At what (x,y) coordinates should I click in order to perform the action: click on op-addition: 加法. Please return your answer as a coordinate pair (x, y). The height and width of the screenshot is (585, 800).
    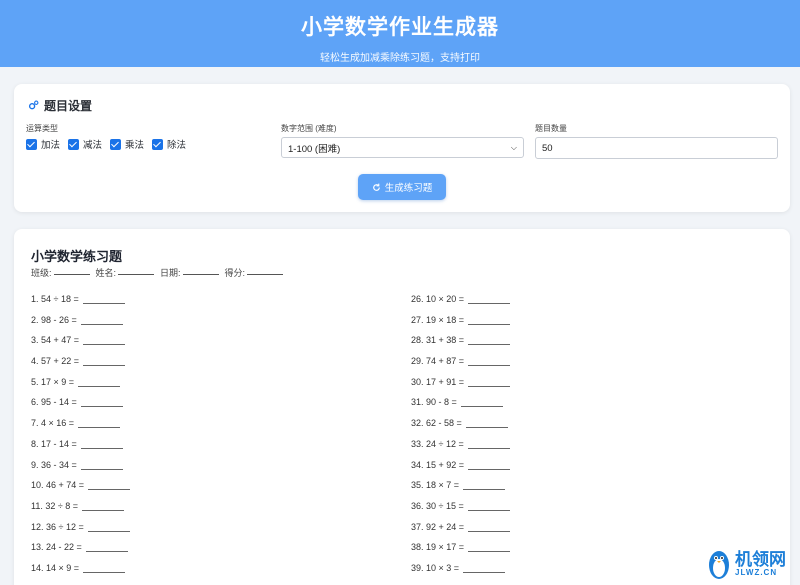
    Looking at the image, I should click on (43, 144).